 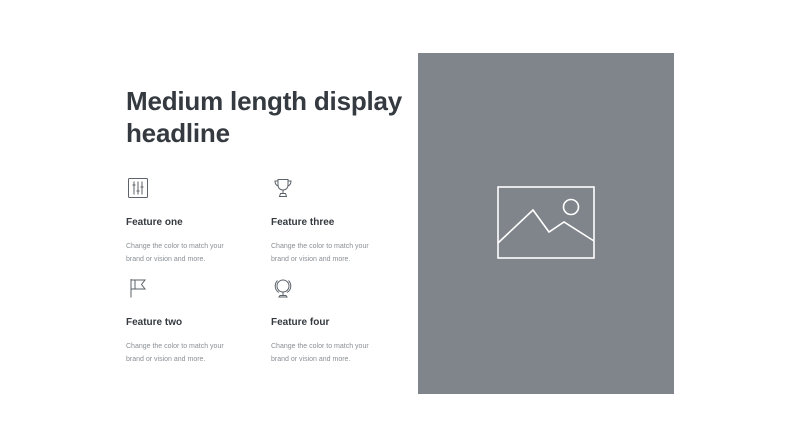 What do you see at coordinates (138, 288) in the screenshot?
I see `flag-icon` at bounding box center [138, 288].